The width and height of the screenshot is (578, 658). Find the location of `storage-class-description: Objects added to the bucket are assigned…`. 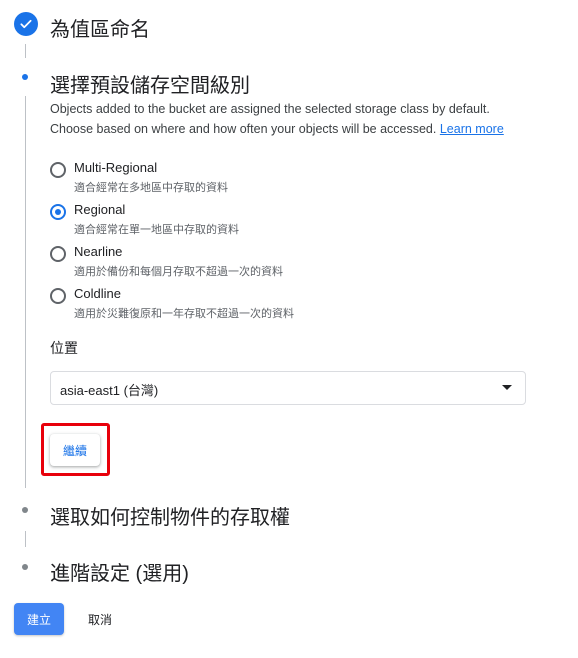

storage-class-description: Objects added to the bucket are assigned… is located at coordinates (300, 119).